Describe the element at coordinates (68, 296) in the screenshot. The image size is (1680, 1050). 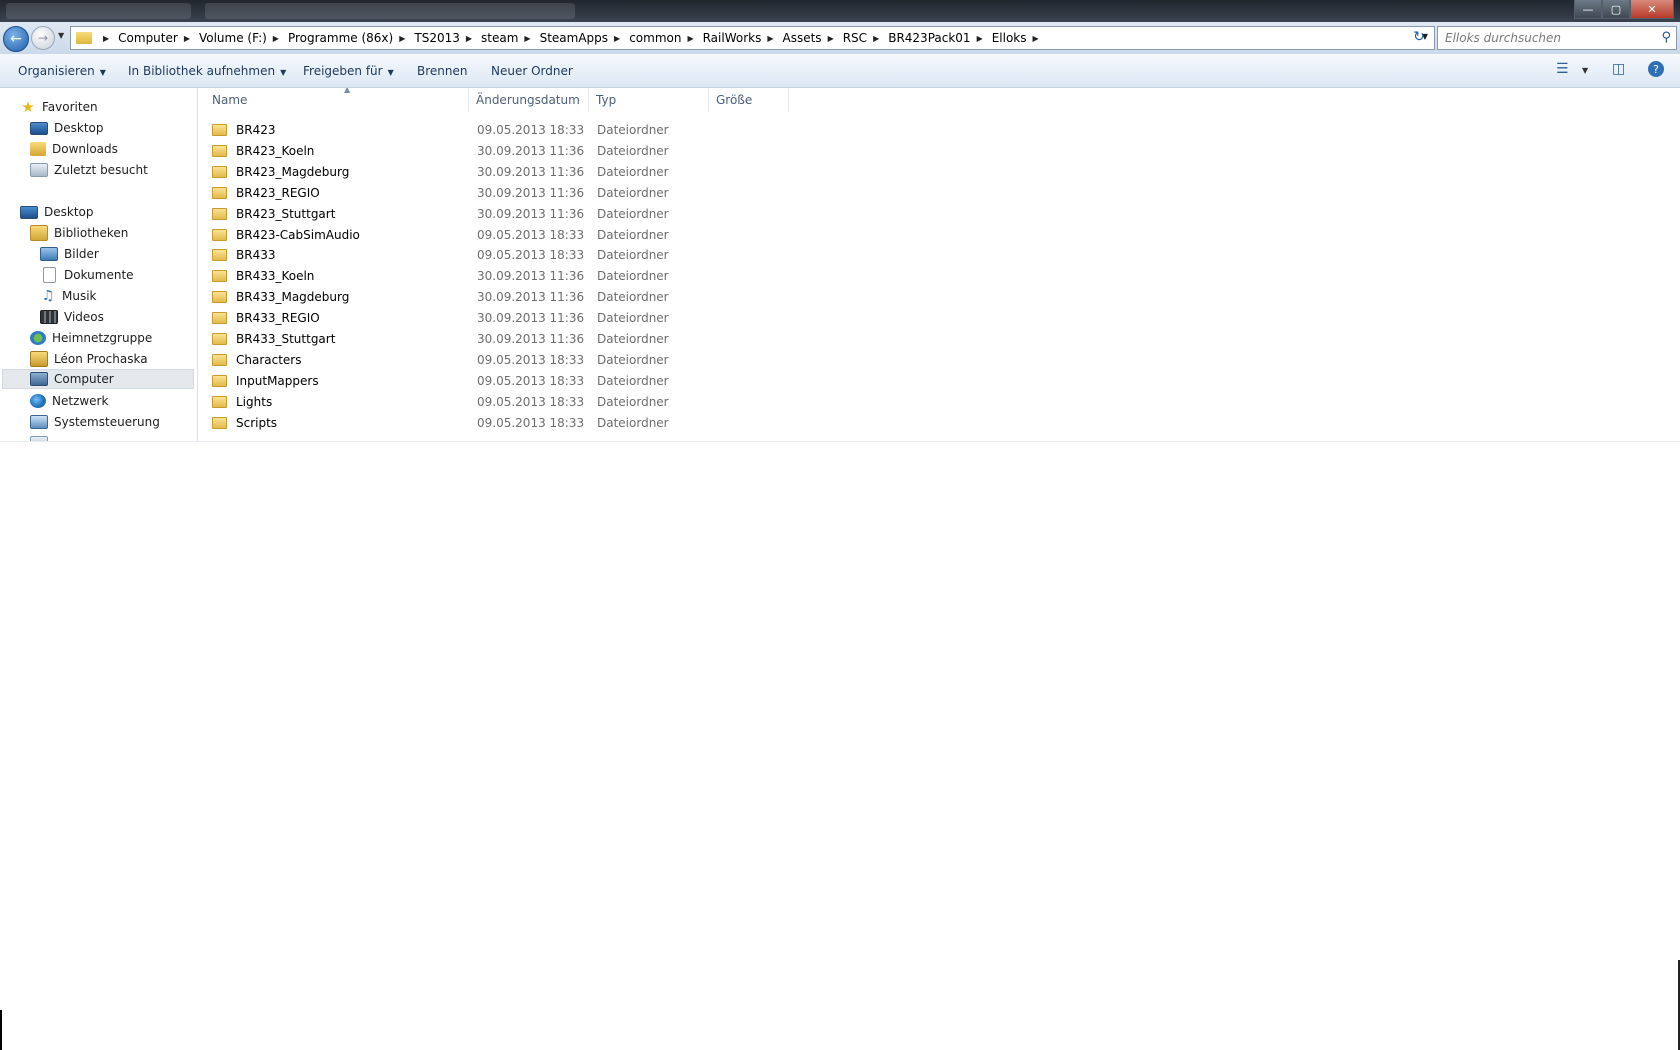
I see `nav-music: ♫ Musik` at that location.